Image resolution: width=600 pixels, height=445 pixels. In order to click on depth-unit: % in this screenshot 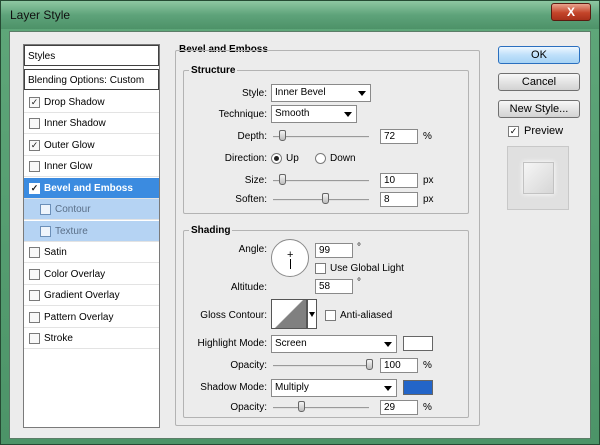, I will do `click(427, 136)`.